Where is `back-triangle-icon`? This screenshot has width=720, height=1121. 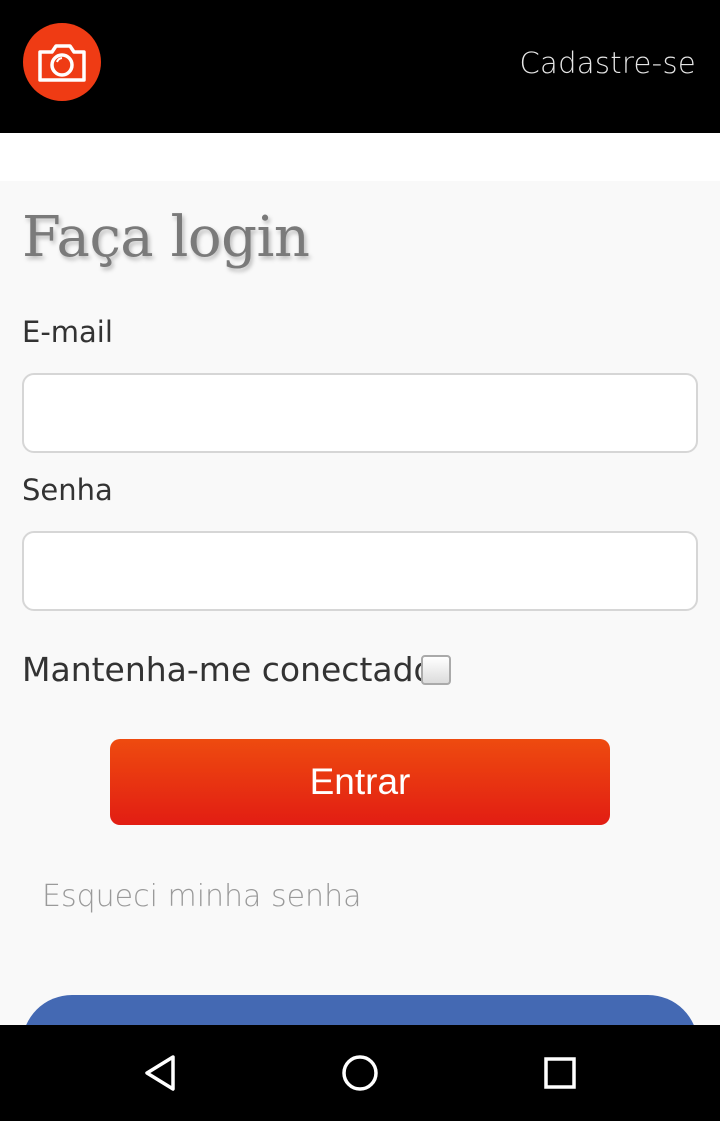 back-triangle-icon is located at coordinates (160, 1073).